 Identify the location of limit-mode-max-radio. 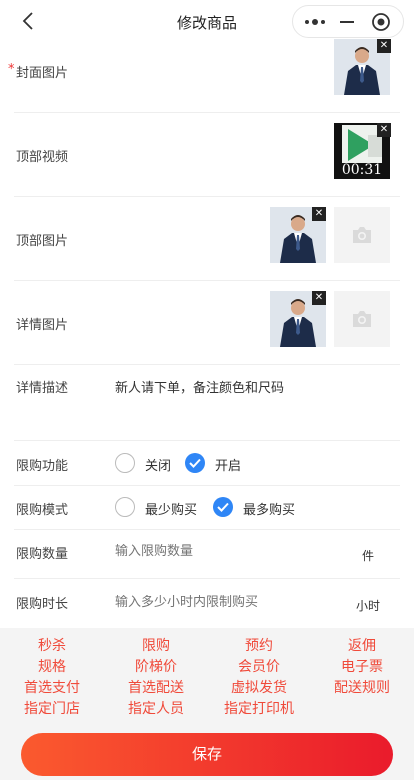
(223, 507).